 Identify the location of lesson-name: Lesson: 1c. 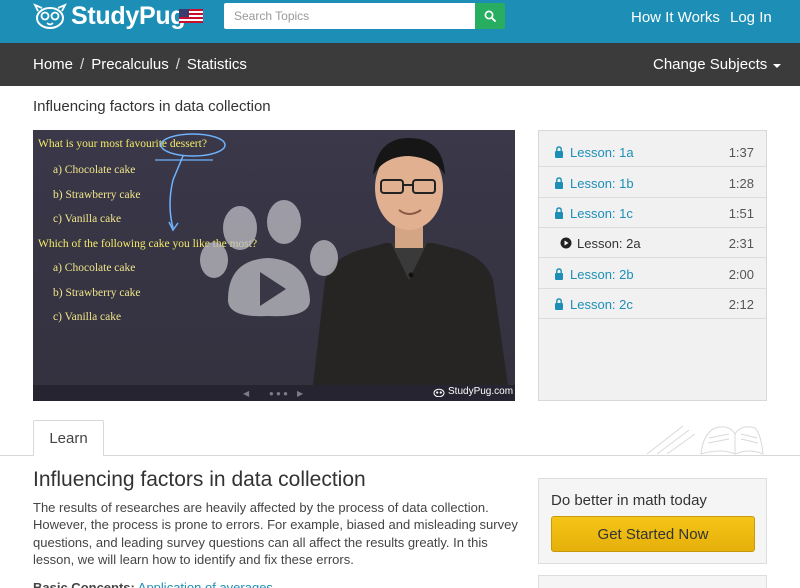
(601, 213).